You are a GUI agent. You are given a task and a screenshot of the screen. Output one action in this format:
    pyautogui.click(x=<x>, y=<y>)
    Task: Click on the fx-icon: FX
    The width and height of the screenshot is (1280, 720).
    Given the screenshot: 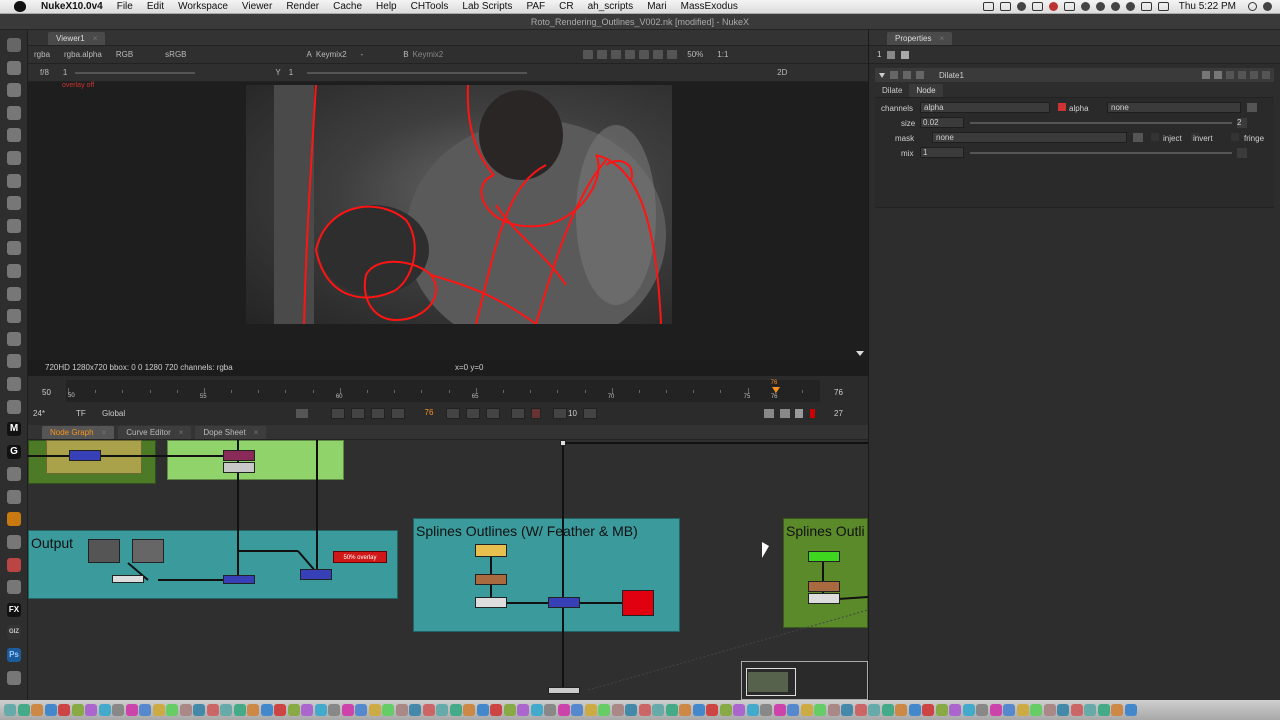 What is the action you would take?
    pyautogui.click(x=14, y=609)
    